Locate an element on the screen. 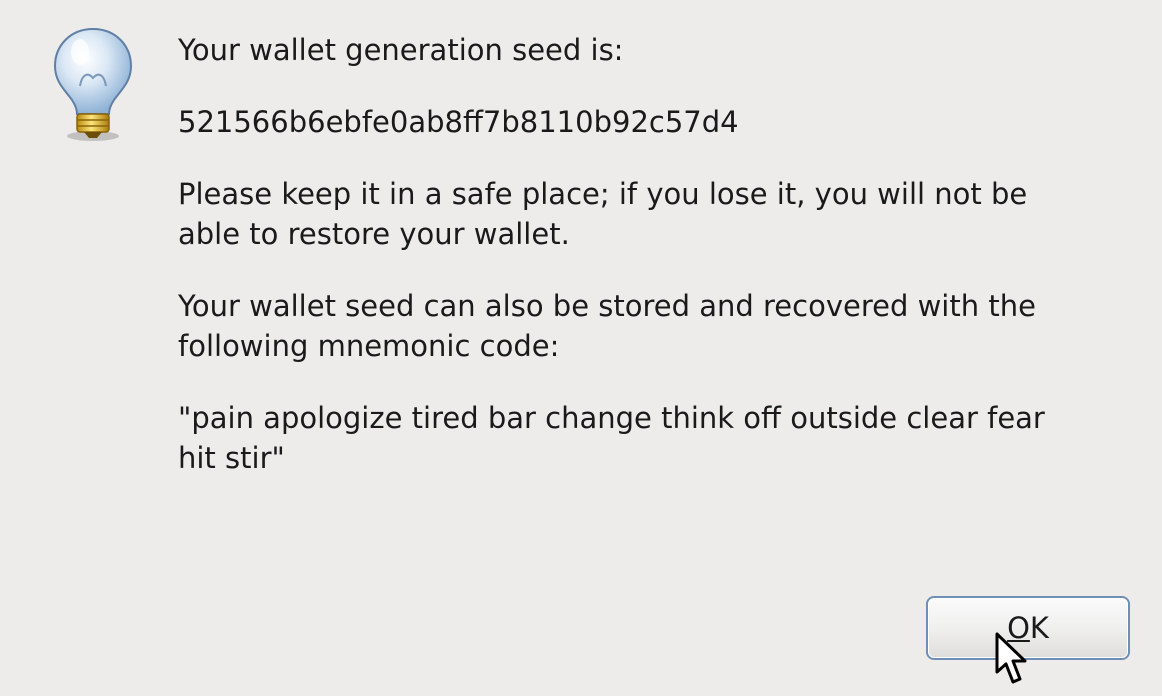  ok-button-label: OK is located at coordinates (1028, 628).